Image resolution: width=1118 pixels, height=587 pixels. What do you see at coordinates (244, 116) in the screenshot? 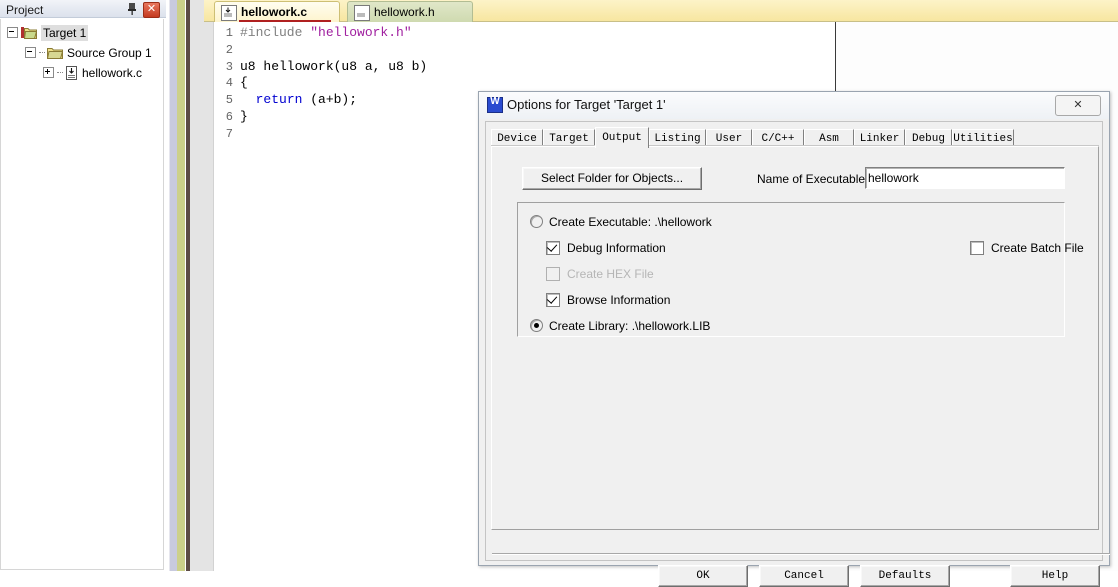
I see `code-token: }` at bounding box center [244, 116].